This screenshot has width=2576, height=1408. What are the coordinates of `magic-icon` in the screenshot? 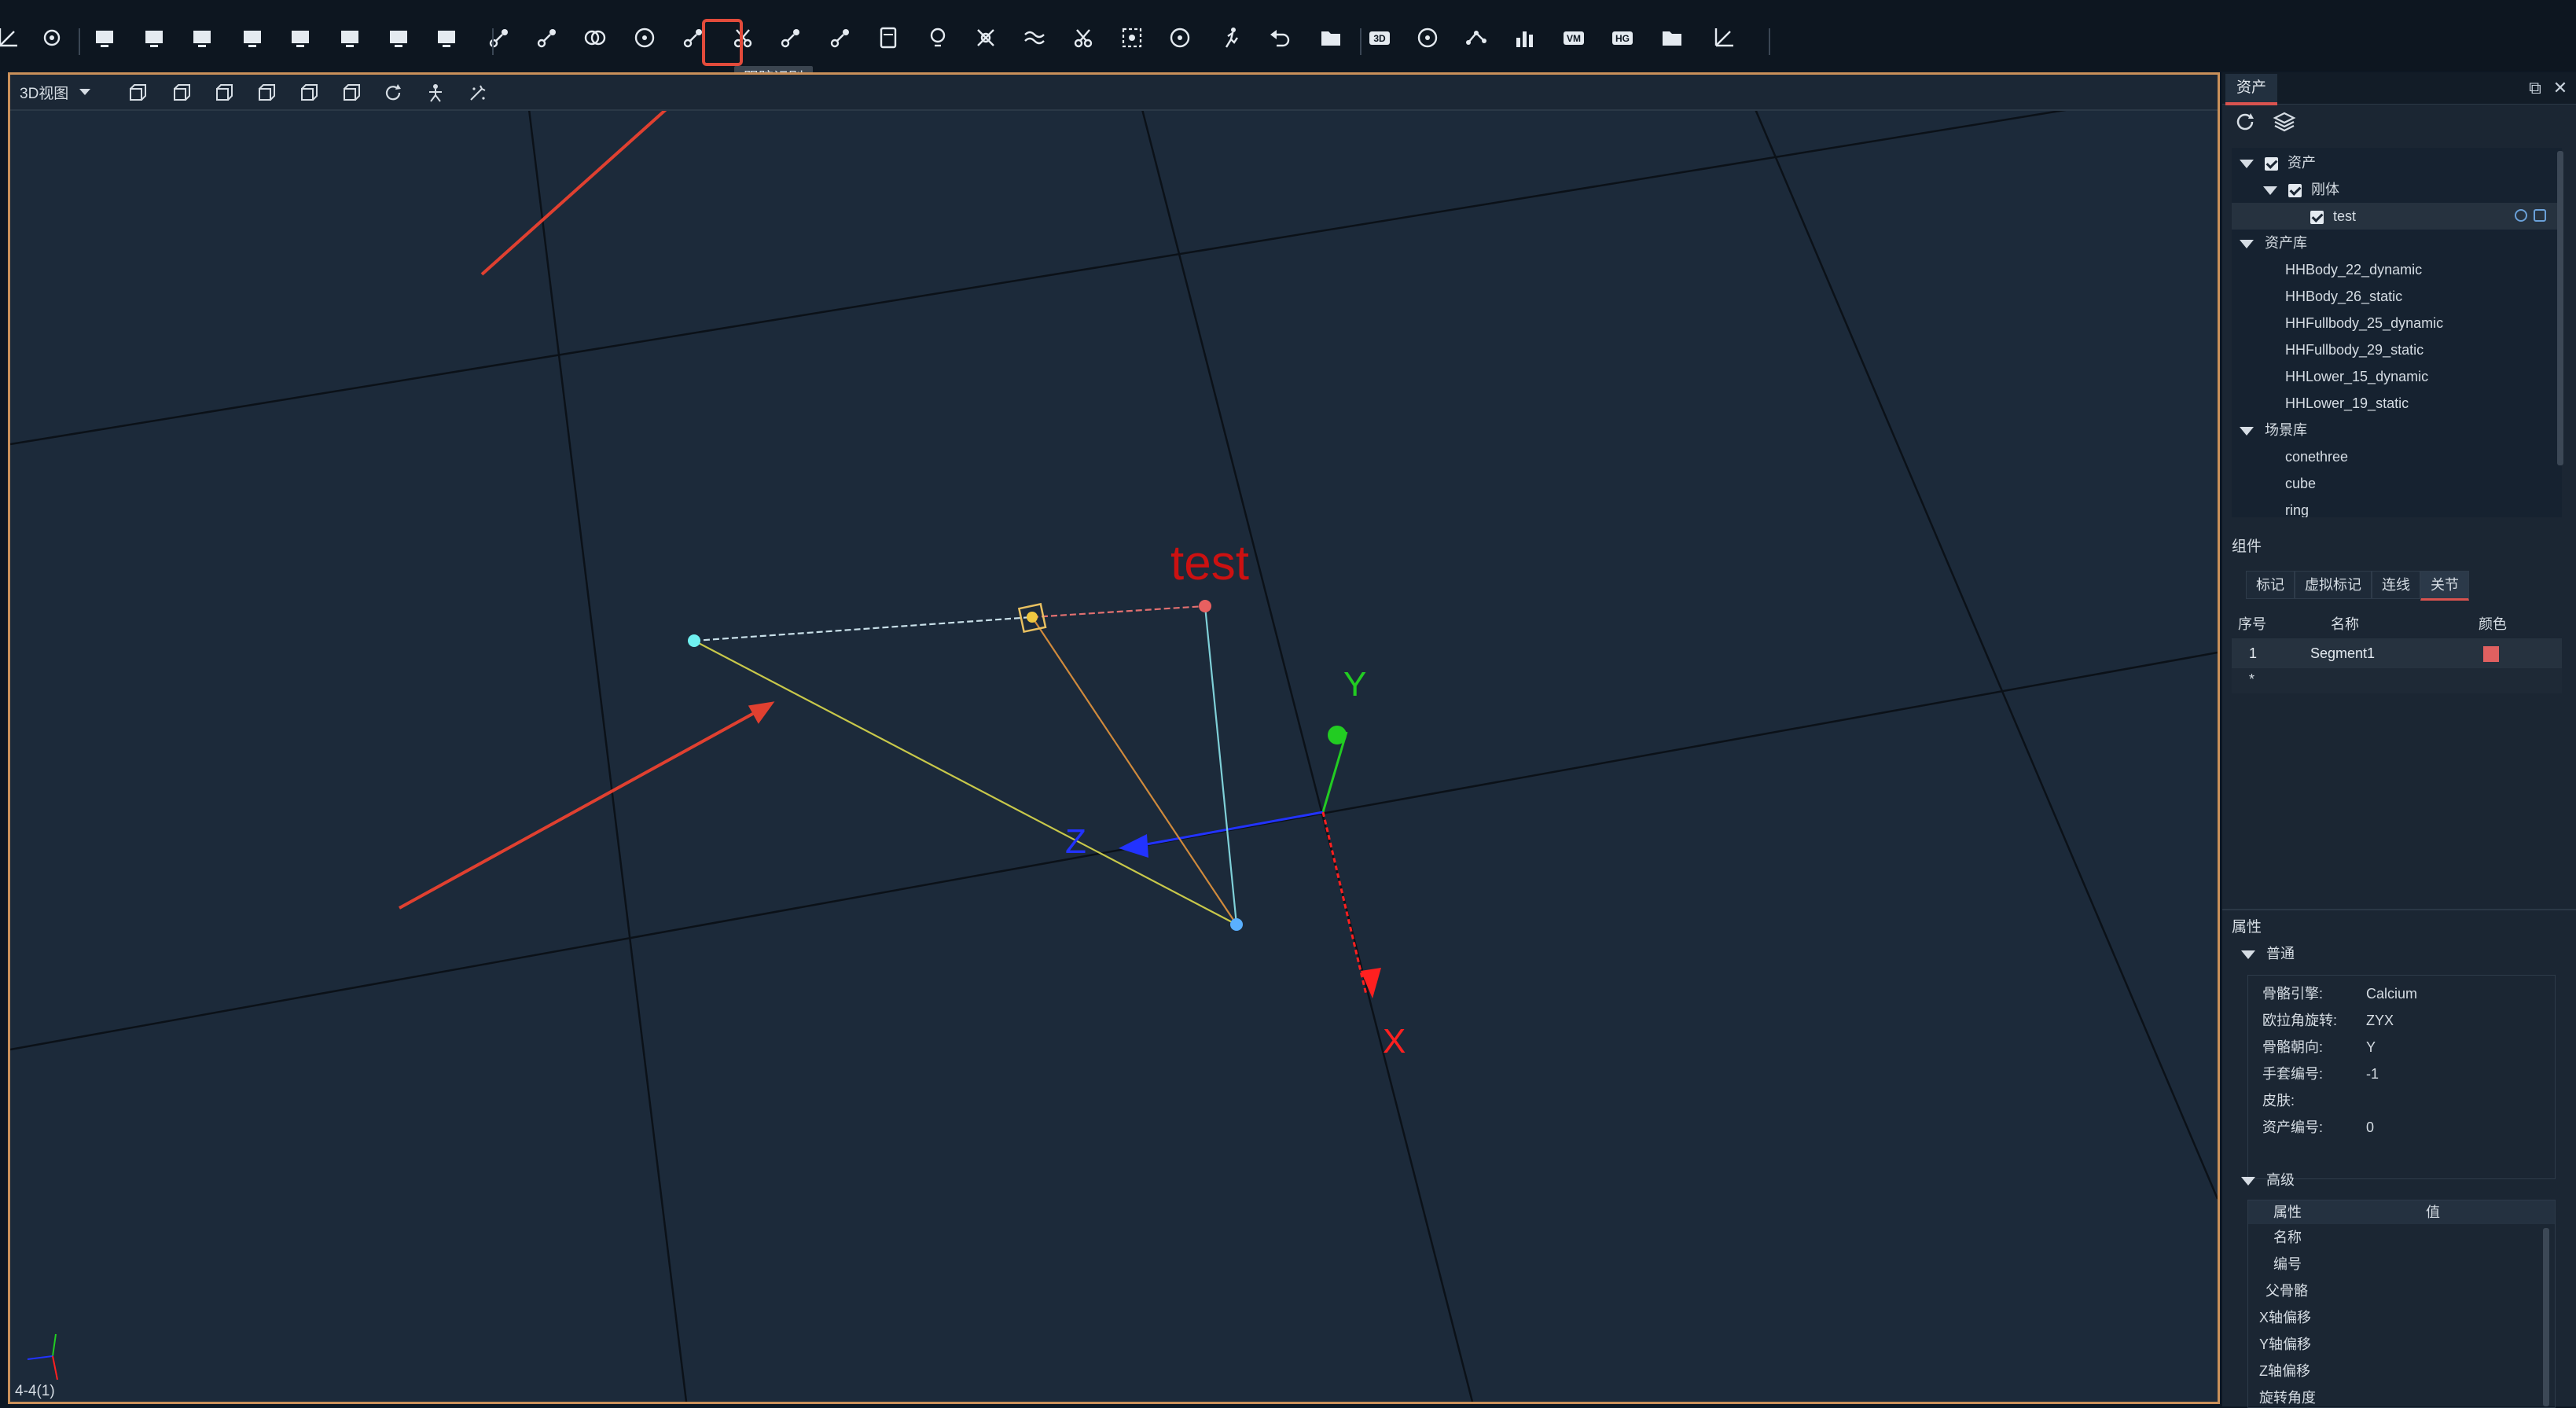 It's located at (478, 93).